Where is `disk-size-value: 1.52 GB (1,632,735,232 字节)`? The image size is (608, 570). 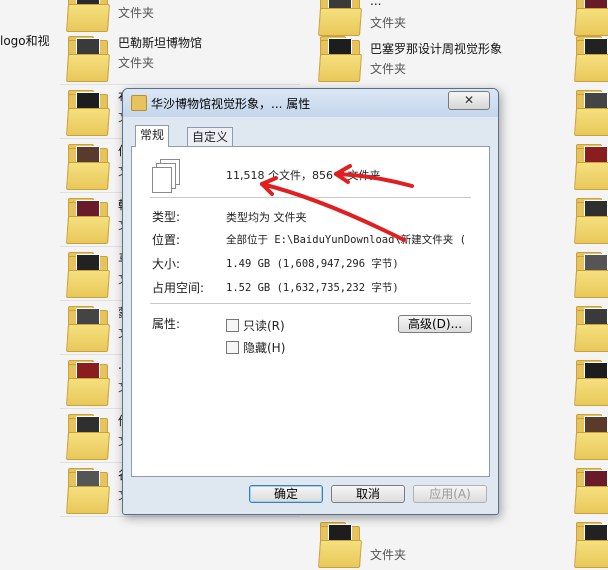
disk-size-value: 1.52 GB (1,632,735,232 字节) is located at coordinates (312, 288).